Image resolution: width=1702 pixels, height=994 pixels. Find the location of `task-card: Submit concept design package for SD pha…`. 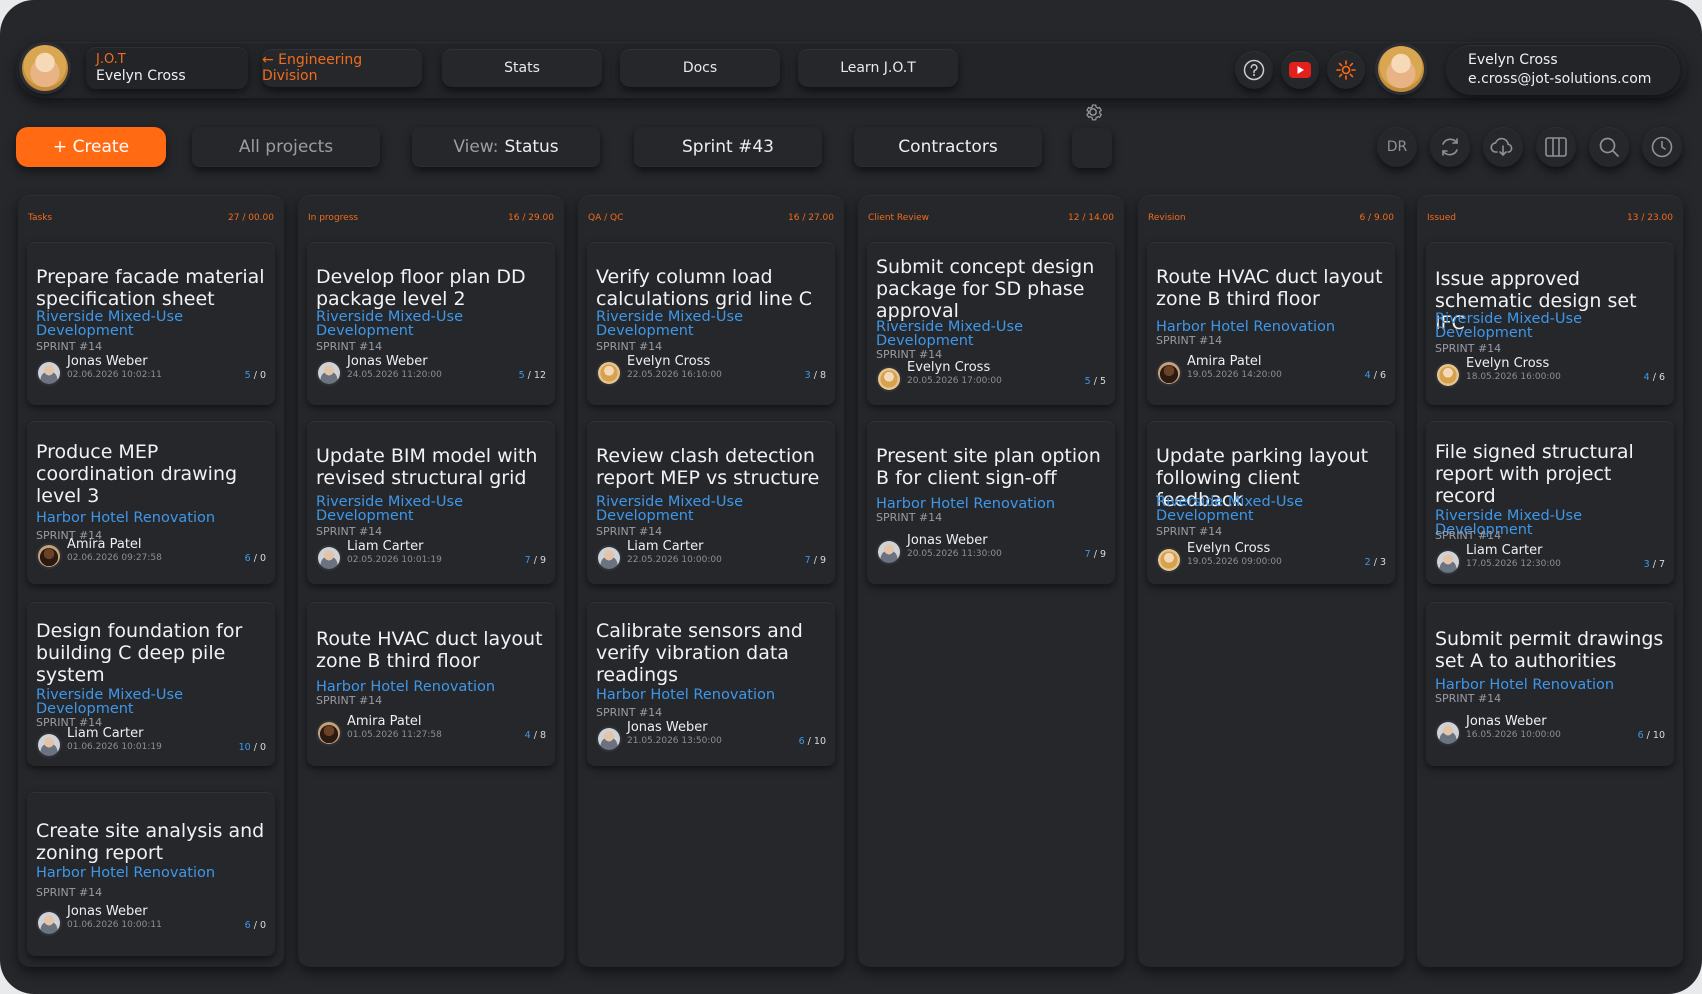

task-card: Submit concept design package for SD pha… is located at coordinates (991, 323).